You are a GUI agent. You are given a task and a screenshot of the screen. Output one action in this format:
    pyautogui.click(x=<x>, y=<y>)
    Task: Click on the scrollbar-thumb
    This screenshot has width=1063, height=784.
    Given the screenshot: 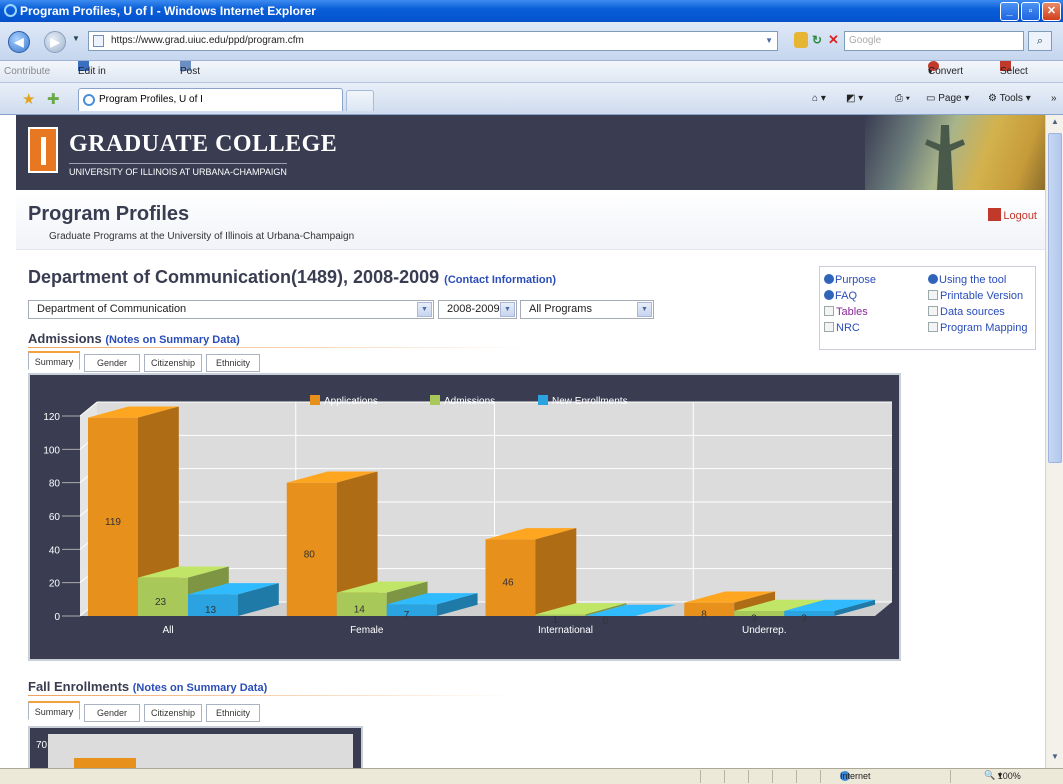 What is the action you would take?
    pyautogui.click(x=1055, y=298)
    